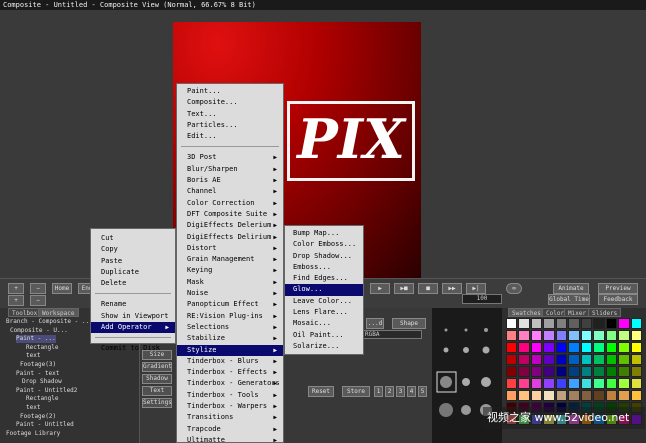  Describe the element at coordinates (230, 372) in the screenshot. I see `operator-menu-item: Tinderbox - Effects ▶` at that location.